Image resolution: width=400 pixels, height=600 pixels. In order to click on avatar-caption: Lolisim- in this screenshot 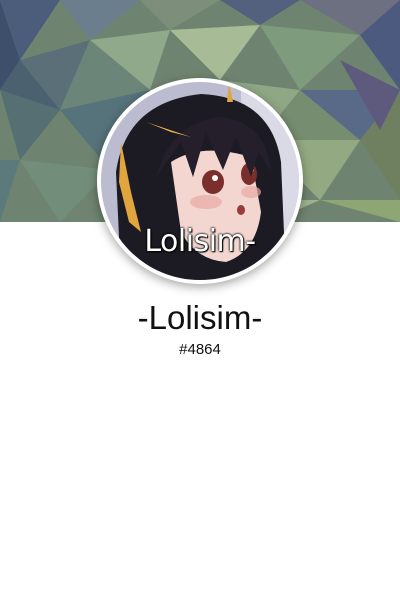, I will do `click(200, 241)`.